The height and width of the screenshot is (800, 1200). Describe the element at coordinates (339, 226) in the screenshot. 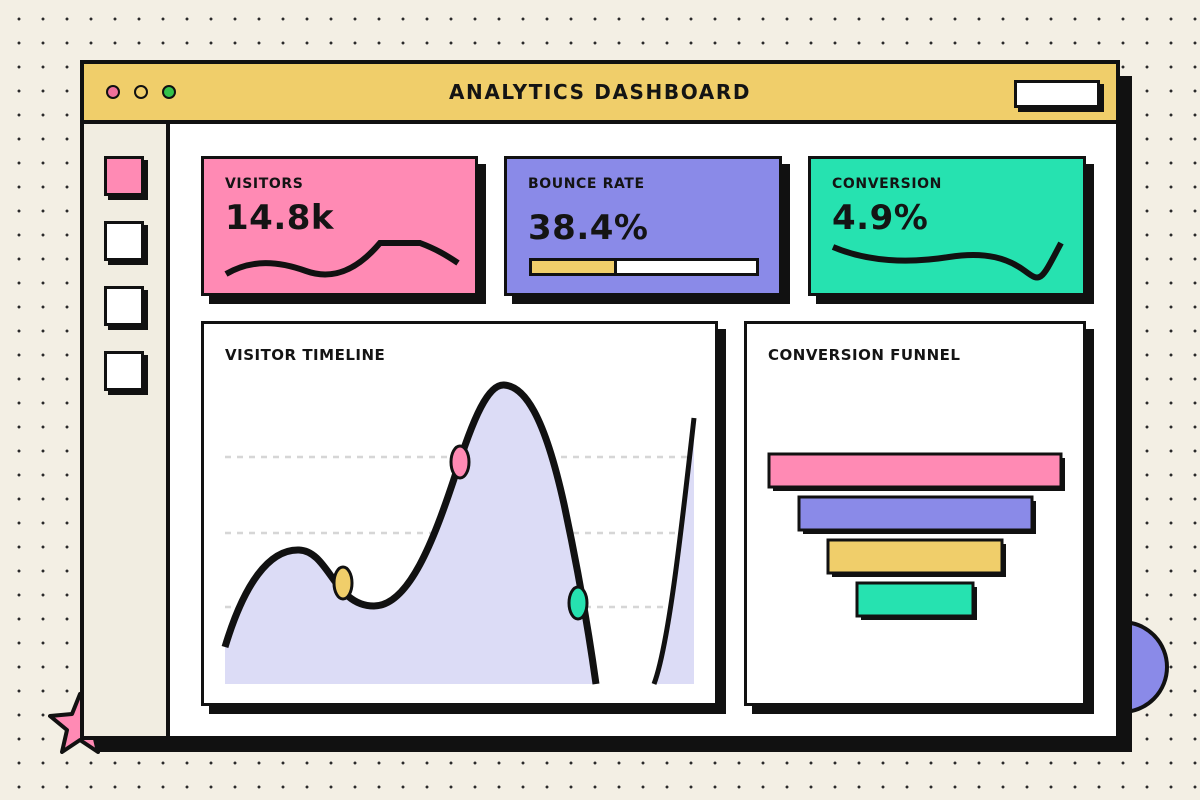

I see `visitors-card: VISITORS 14.8k` at that location.